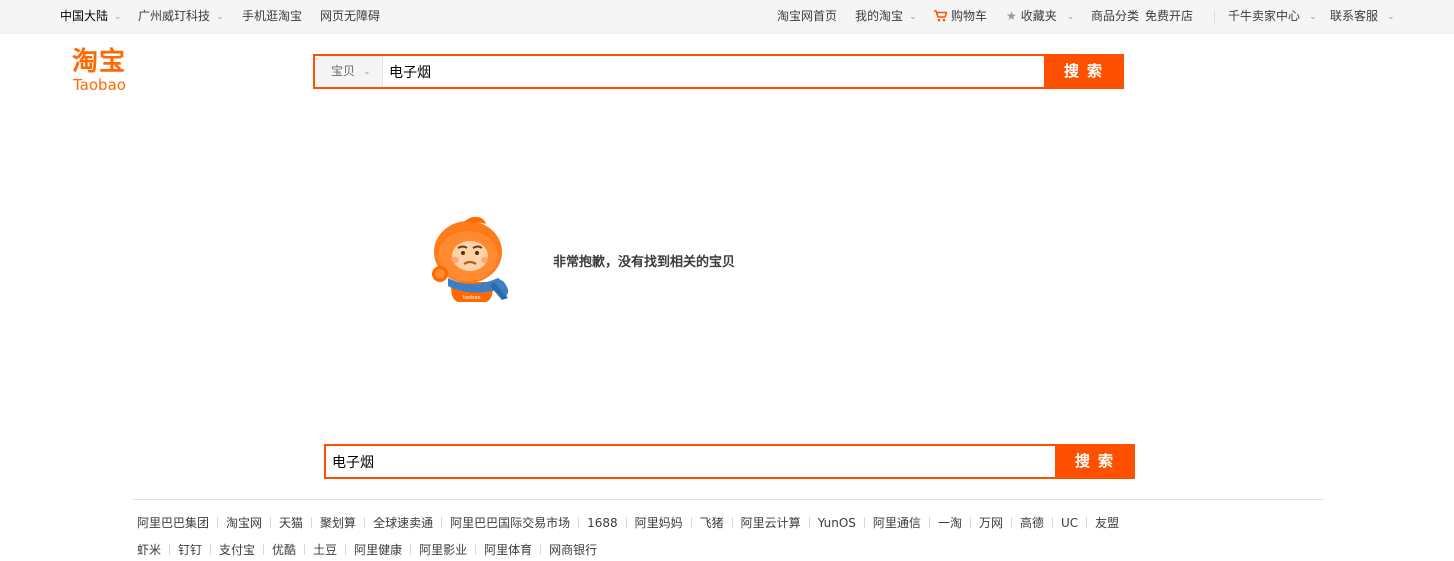 This screenshot has width=1454, height=561. Describe the element at coordinates (174, 16) in the screenshot. I see `shop-label: 广州威玎科技` at that location.